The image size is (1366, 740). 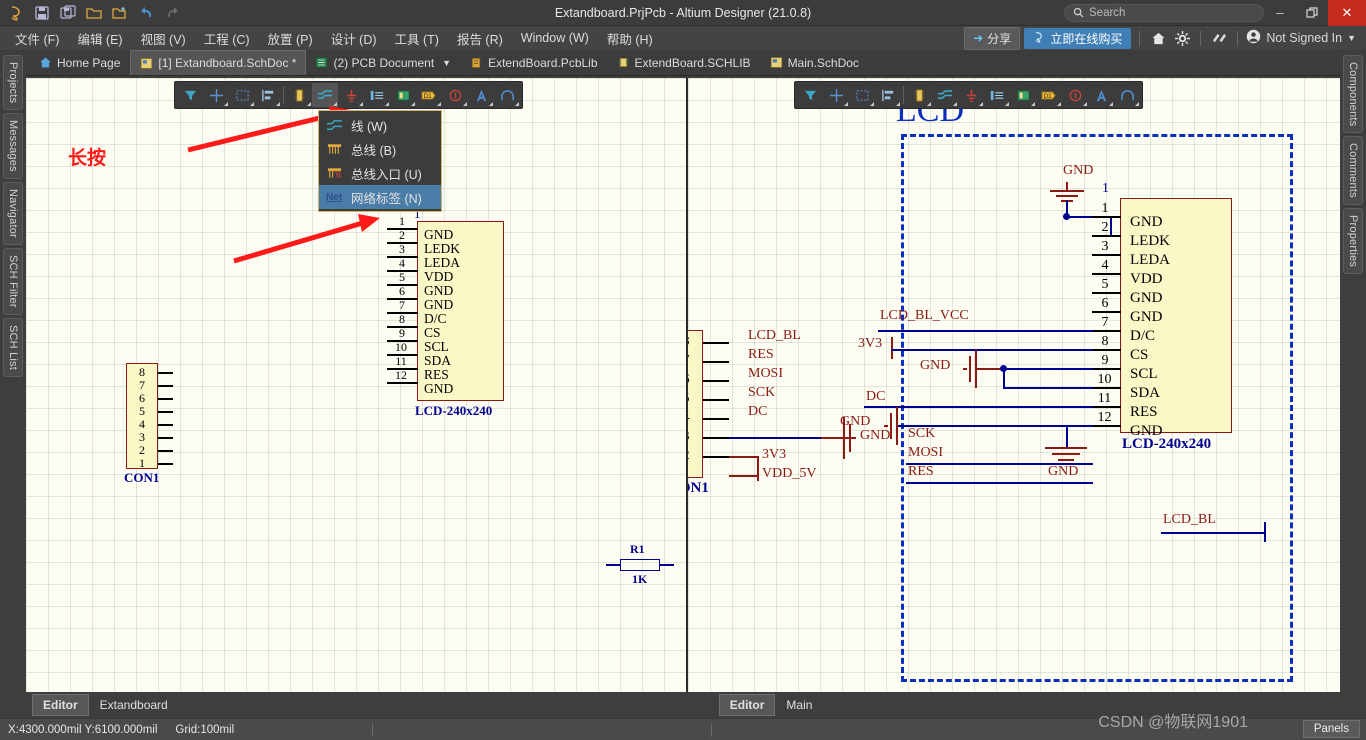 I want to click on sidebar-item-sch-filter: SCH Filter, so click(x=13, y=281).